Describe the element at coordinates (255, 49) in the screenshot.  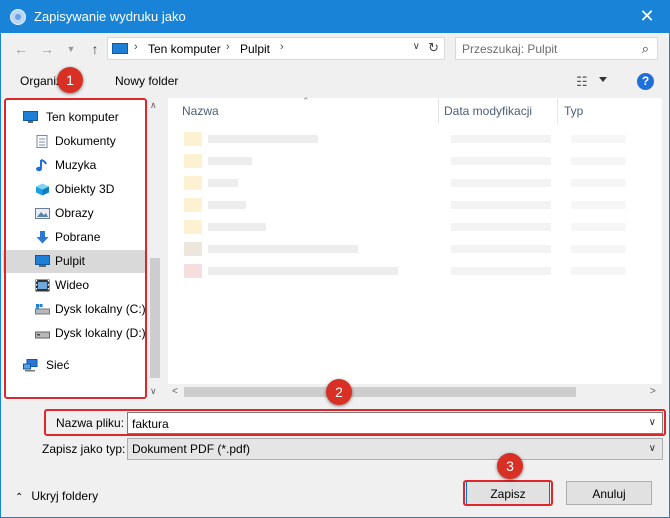
I see `breadcrumb-pulpit: Pulpit` at that location.